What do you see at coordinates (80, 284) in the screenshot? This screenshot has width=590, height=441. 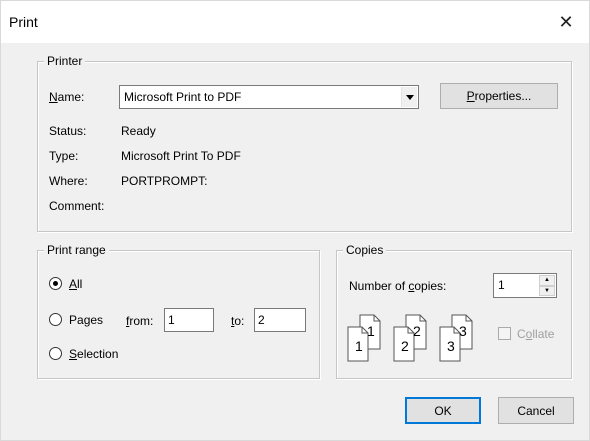 I see `all-label-rest: ll` at bounding box center [80, 284].